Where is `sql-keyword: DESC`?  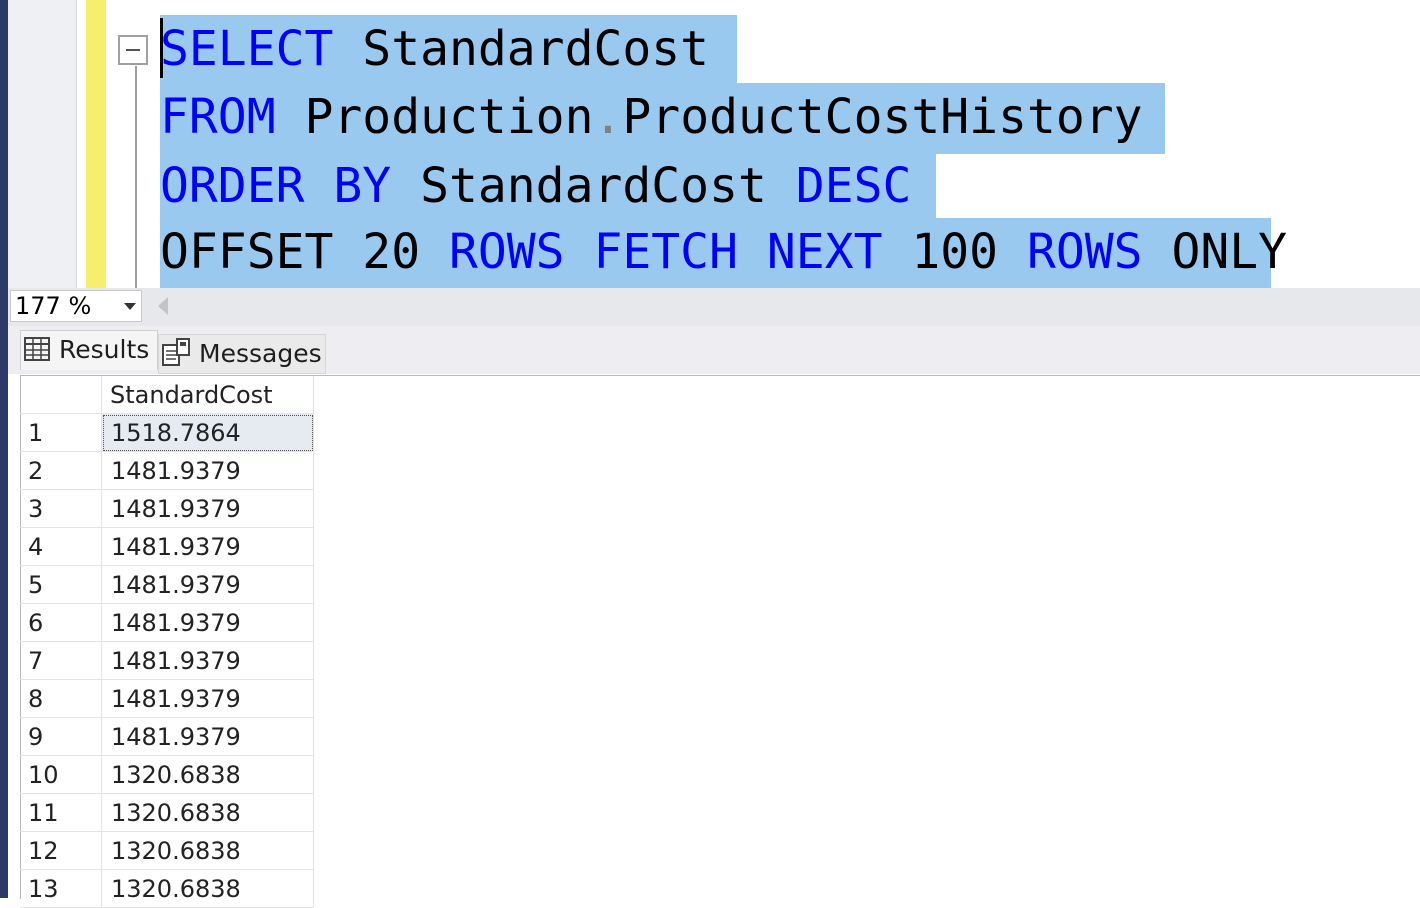
sql-keyword: DESC is located at coordinates (853, 186).